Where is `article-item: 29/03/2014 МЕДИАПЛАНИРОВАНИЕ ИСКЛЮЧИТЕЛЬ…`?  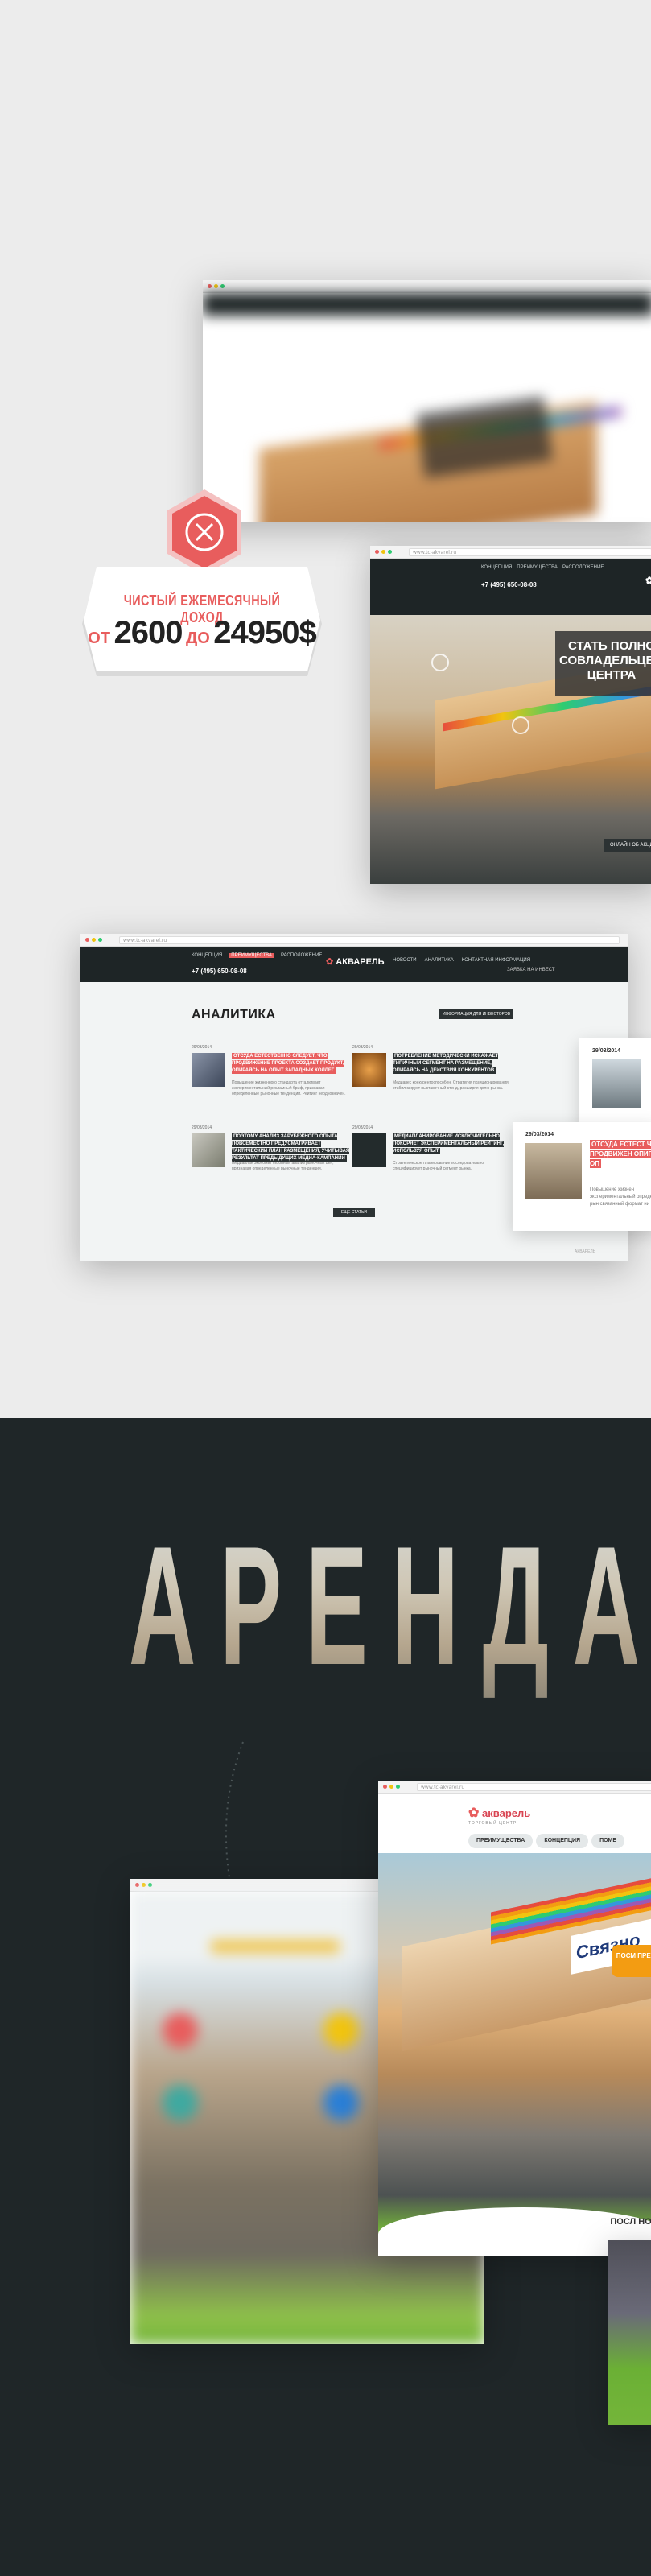 article-item: 29/03/2014 МЕДИАПЛАНИРОВАНИЕ ИСКЛЮЧИТЕЛЬ… is located at coordinates (432, 1161).